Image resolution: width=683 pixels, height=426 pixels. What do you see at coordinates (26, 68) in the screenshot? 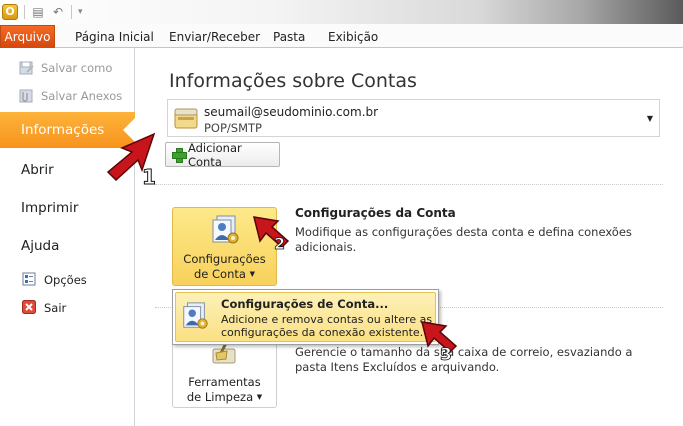
I see `save-as-icon` at bounding box center [26, 68].